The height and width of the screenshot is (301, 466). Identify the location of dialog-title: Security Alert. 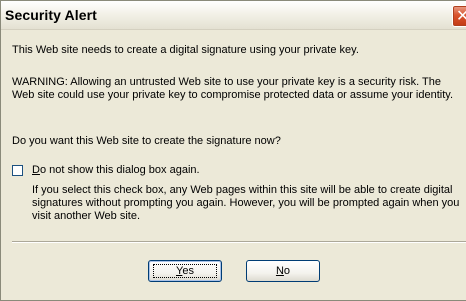
(51, 15).